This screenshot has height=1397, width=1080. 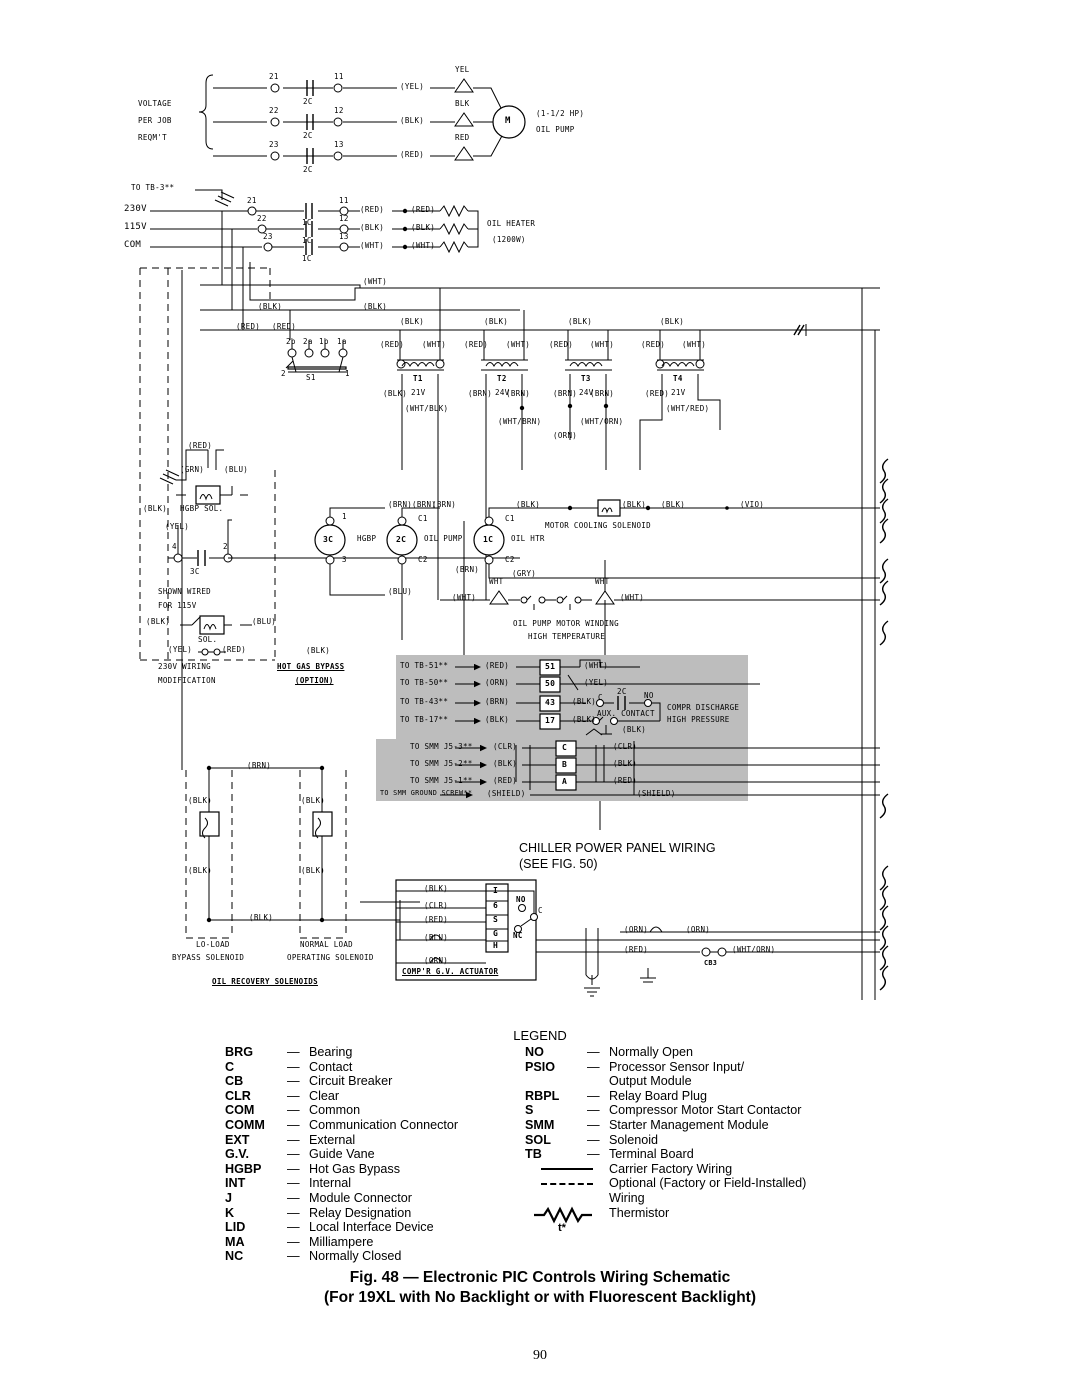 What do you see at coordinates (436, 960) in the screenshot?
I see `gv-wire-orn: (ORN)` at bounding box center [436, 960].